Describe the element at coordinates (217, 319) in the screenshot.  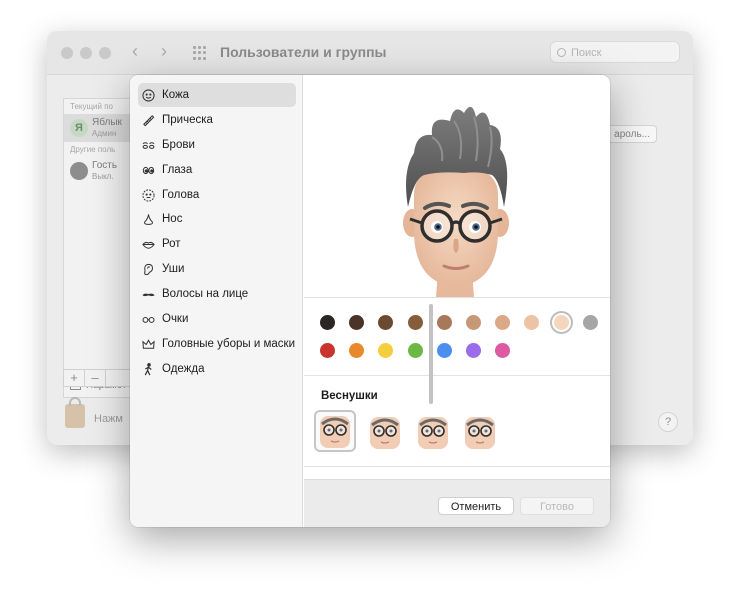
I see `sidebar-item-glasses: Очки` at that location.